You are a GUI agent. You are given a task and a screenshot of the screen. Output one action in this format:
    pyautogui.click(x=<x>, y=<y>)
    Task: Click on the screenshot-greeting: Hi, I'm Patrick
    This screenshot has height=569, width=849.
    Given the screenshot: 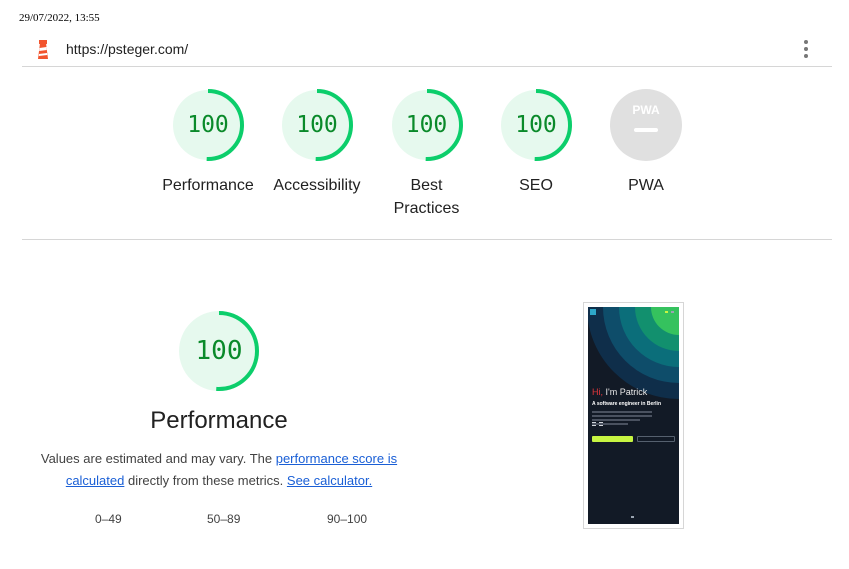 What is the action you would take?
    pyautogui.click(x=620, y=392)
    